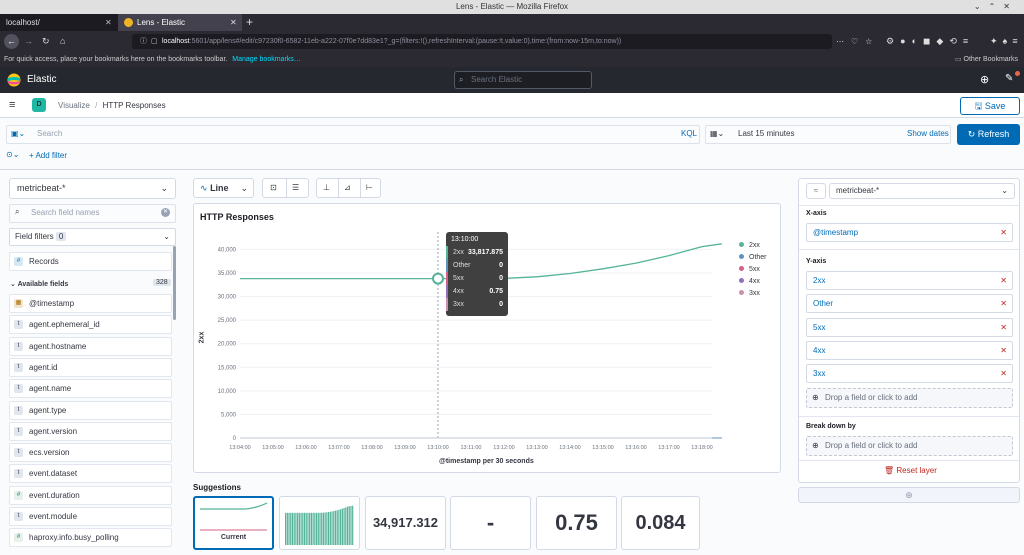  What do you see at coordinates (90, 474) in the screenshot?
I see `field-item: t event.dataset` at bounding box center [90, 474].